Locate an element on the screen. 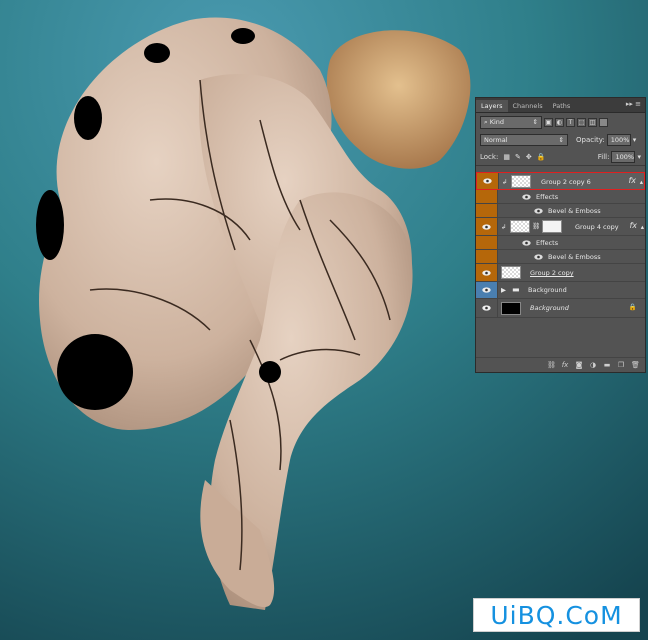 The width and height of the screenshot is (648, 640). layer-row-background-group: ▶ ▬ Background is located at coordinates (560, 290).